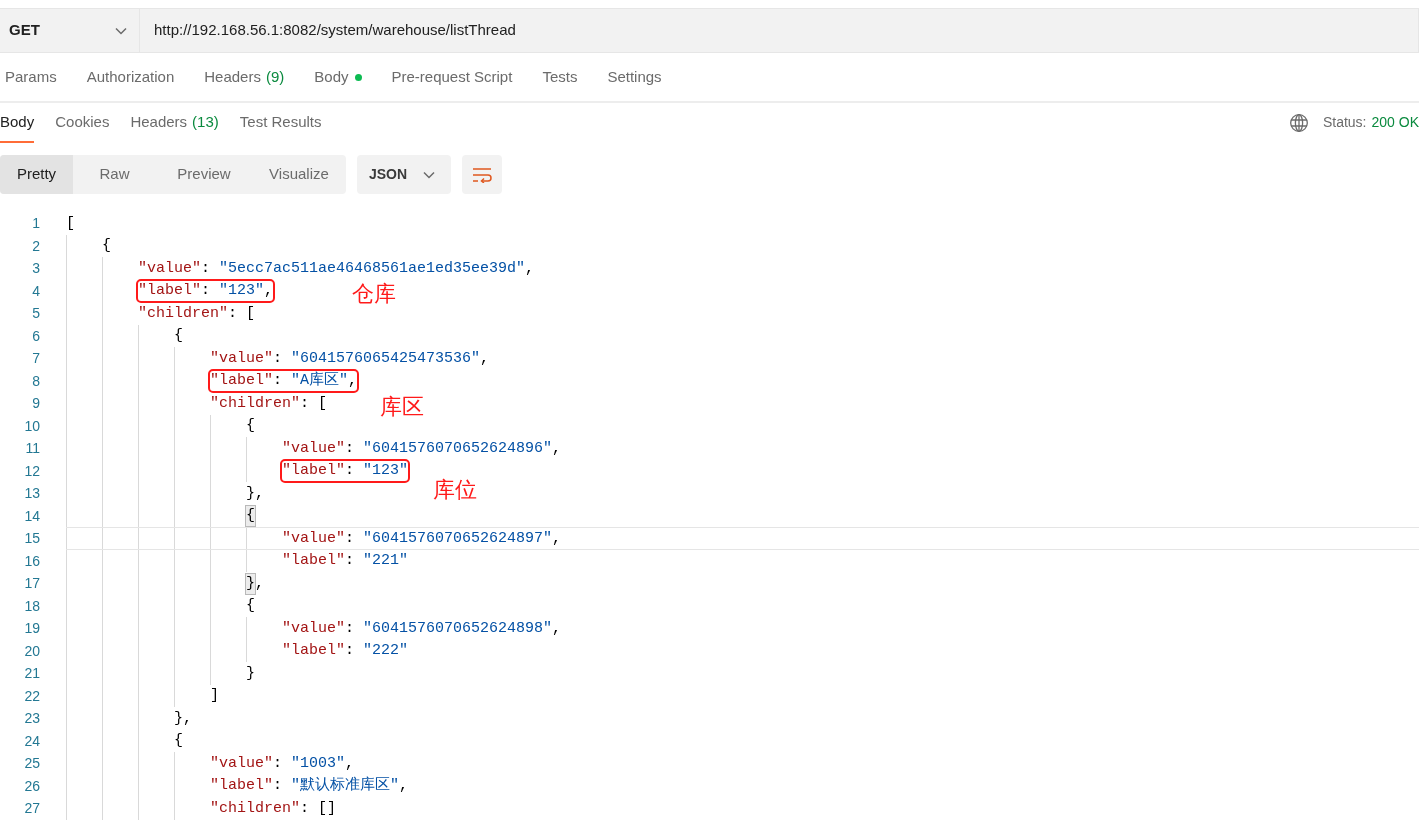  Describe the element at coordinates (31, 471) in the screenshot. I see `line-number: 12` at that location.